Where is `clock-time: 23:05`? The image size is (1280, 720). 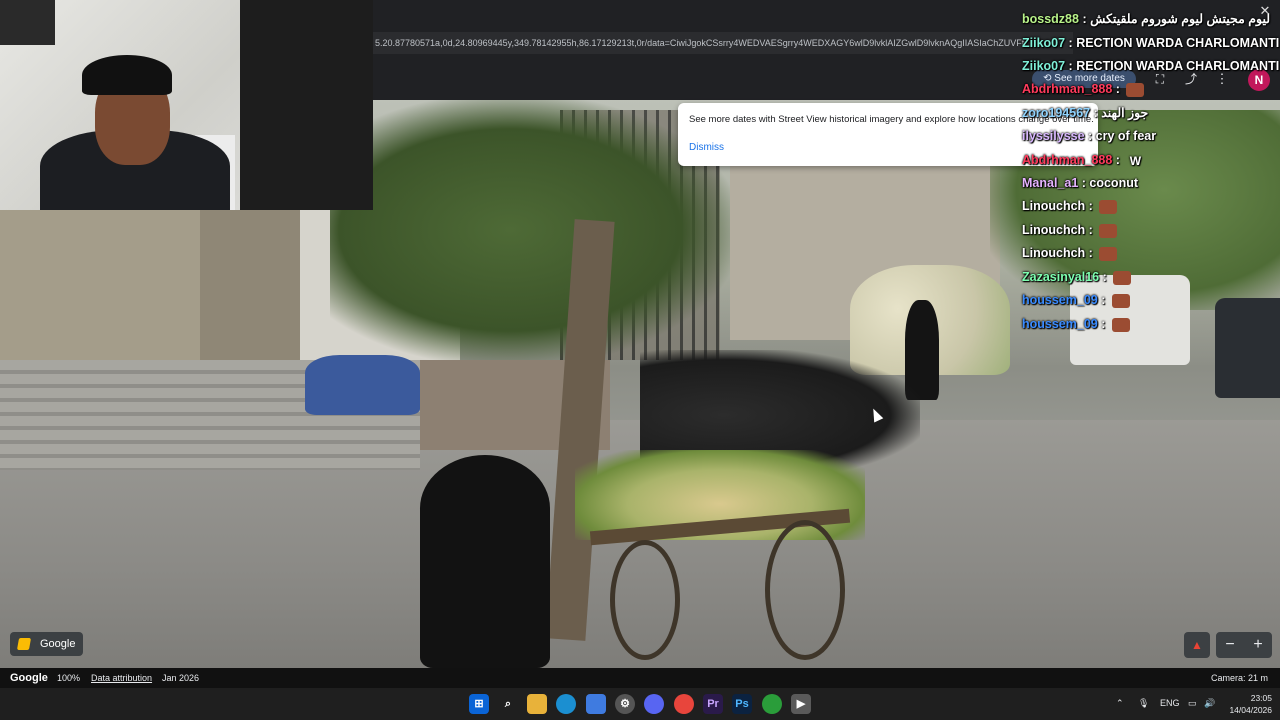 clock-time: 23:05 is located at coordinates (1261, 698).